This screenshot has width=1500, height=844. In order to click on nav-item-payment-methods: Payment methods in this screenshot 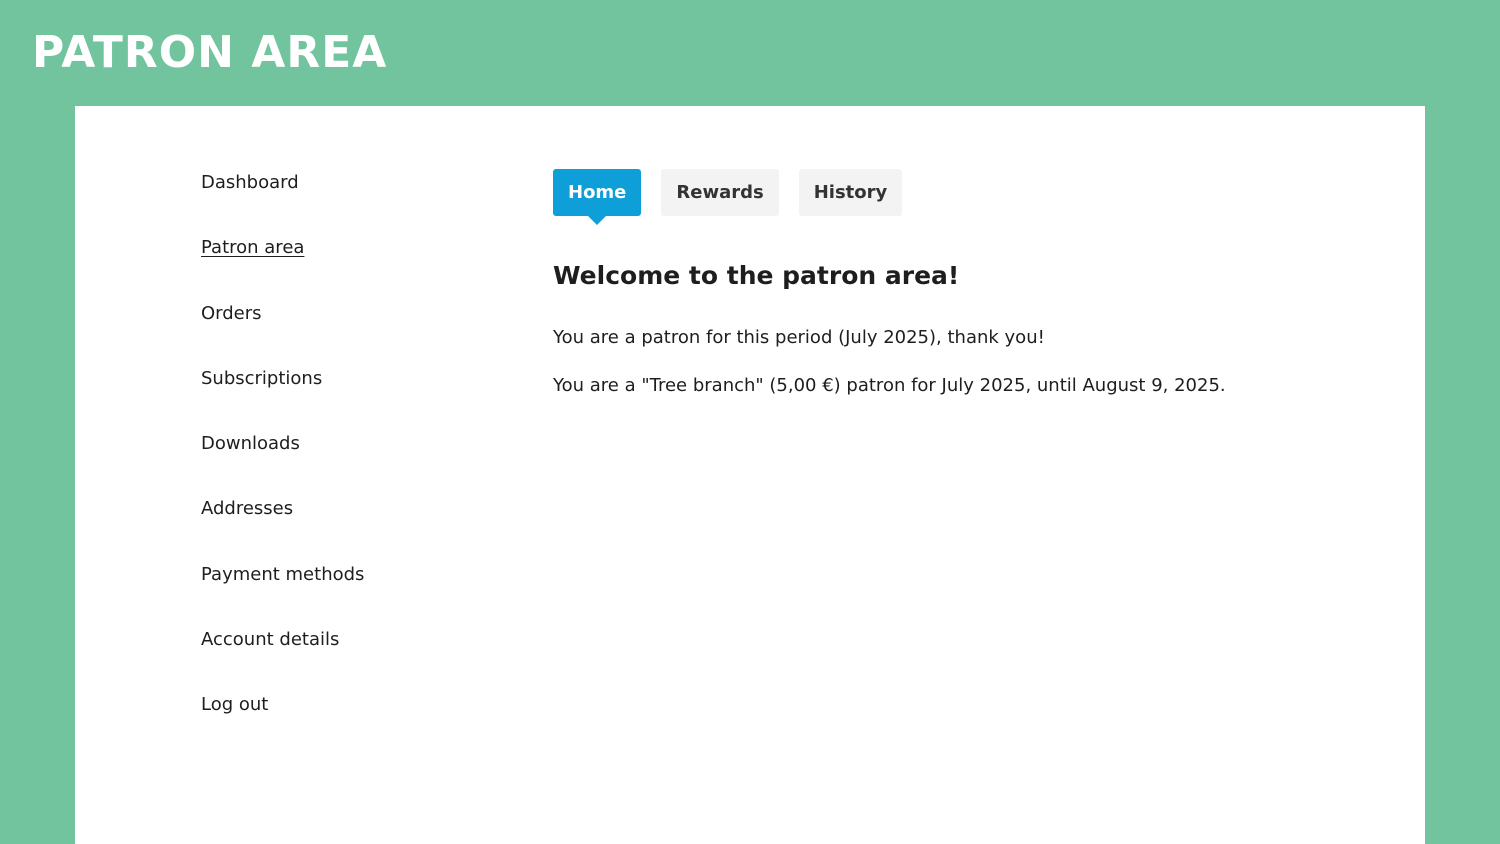, I will do `click(351, 590)`.